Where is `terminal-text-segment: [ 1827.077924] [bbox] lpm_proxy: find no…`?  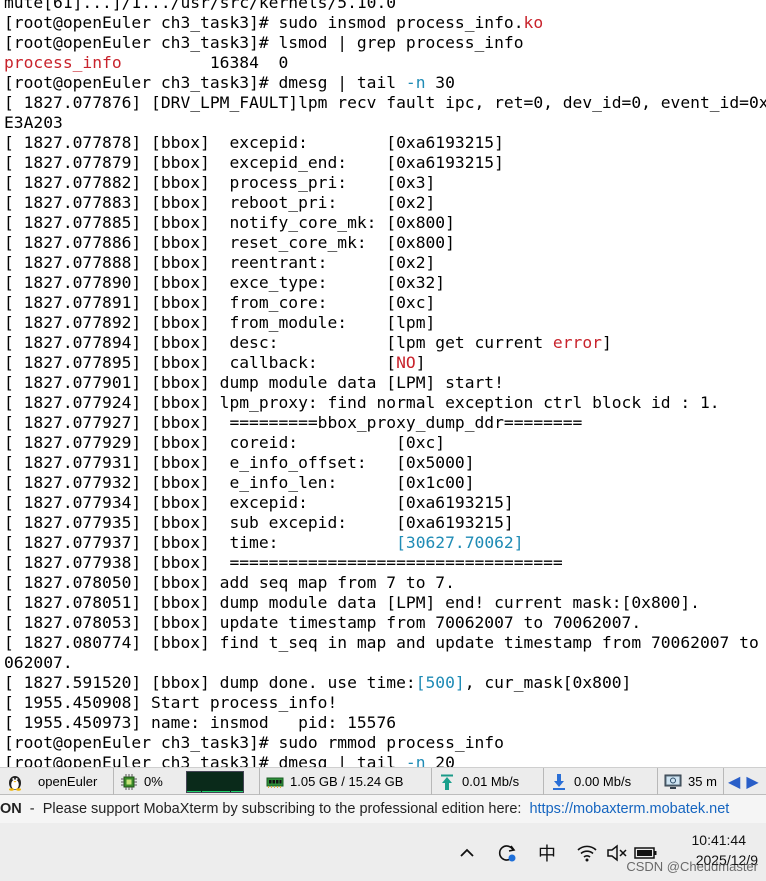
terminal-text-segment: [ 1827.077924] [bbox] lpm_proxy: find no… is located at coordinates (362, 402).